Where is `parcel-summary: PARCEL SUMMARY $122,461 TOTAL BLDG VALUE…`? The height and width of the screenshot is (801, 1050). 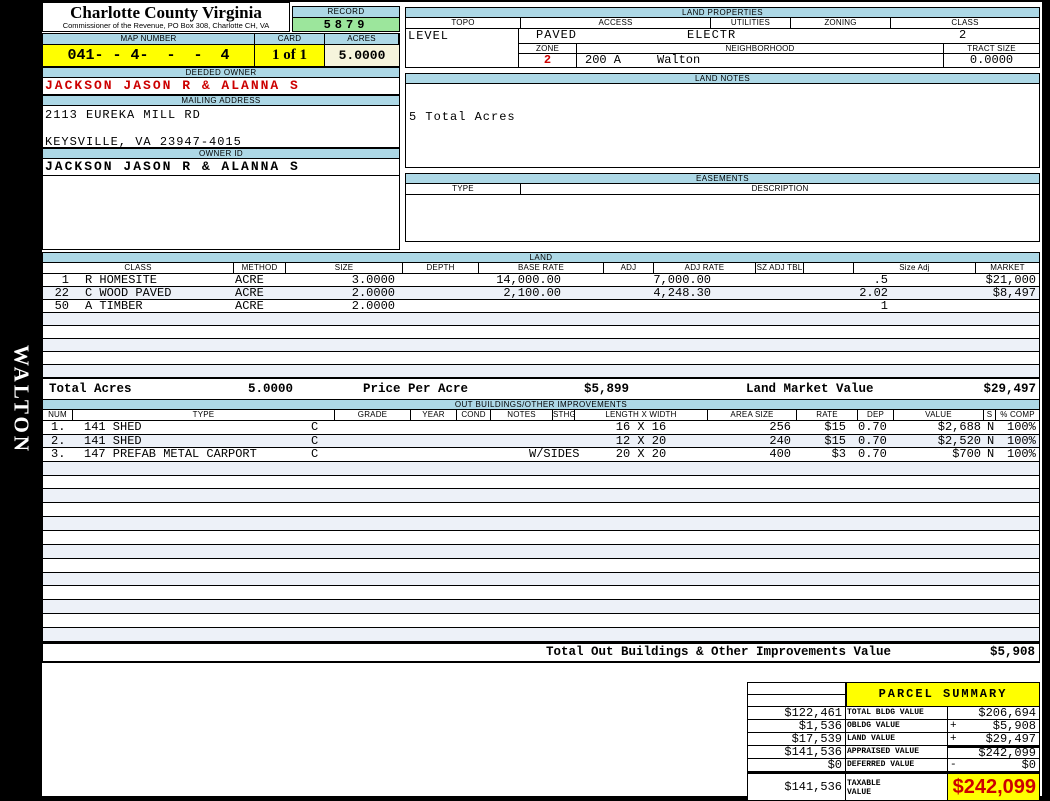
parcel-summary: PARCEL SUMMARY $122,461 TOTAL BLDG VALUE… is located at coordinates (893, 741).